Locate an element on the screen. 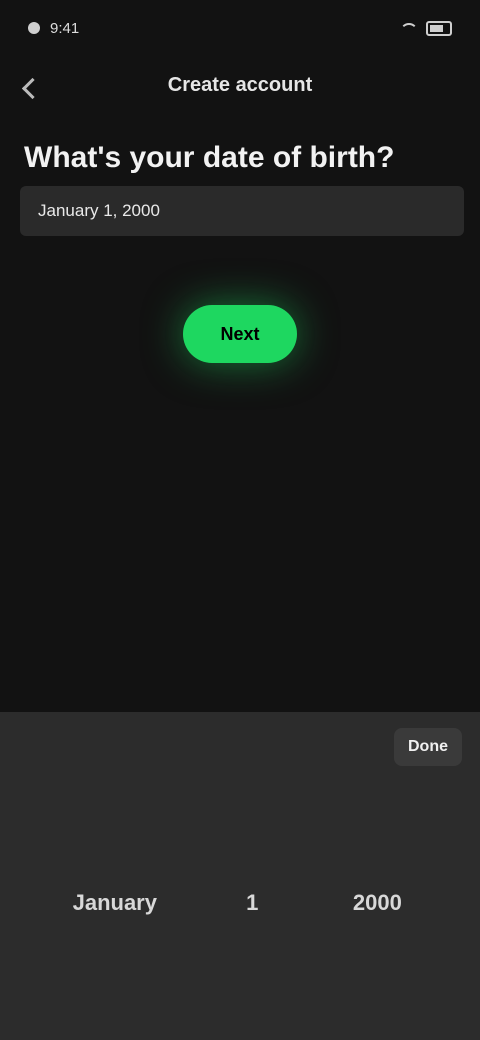  battery-icon is located at coordinates (439, 28).